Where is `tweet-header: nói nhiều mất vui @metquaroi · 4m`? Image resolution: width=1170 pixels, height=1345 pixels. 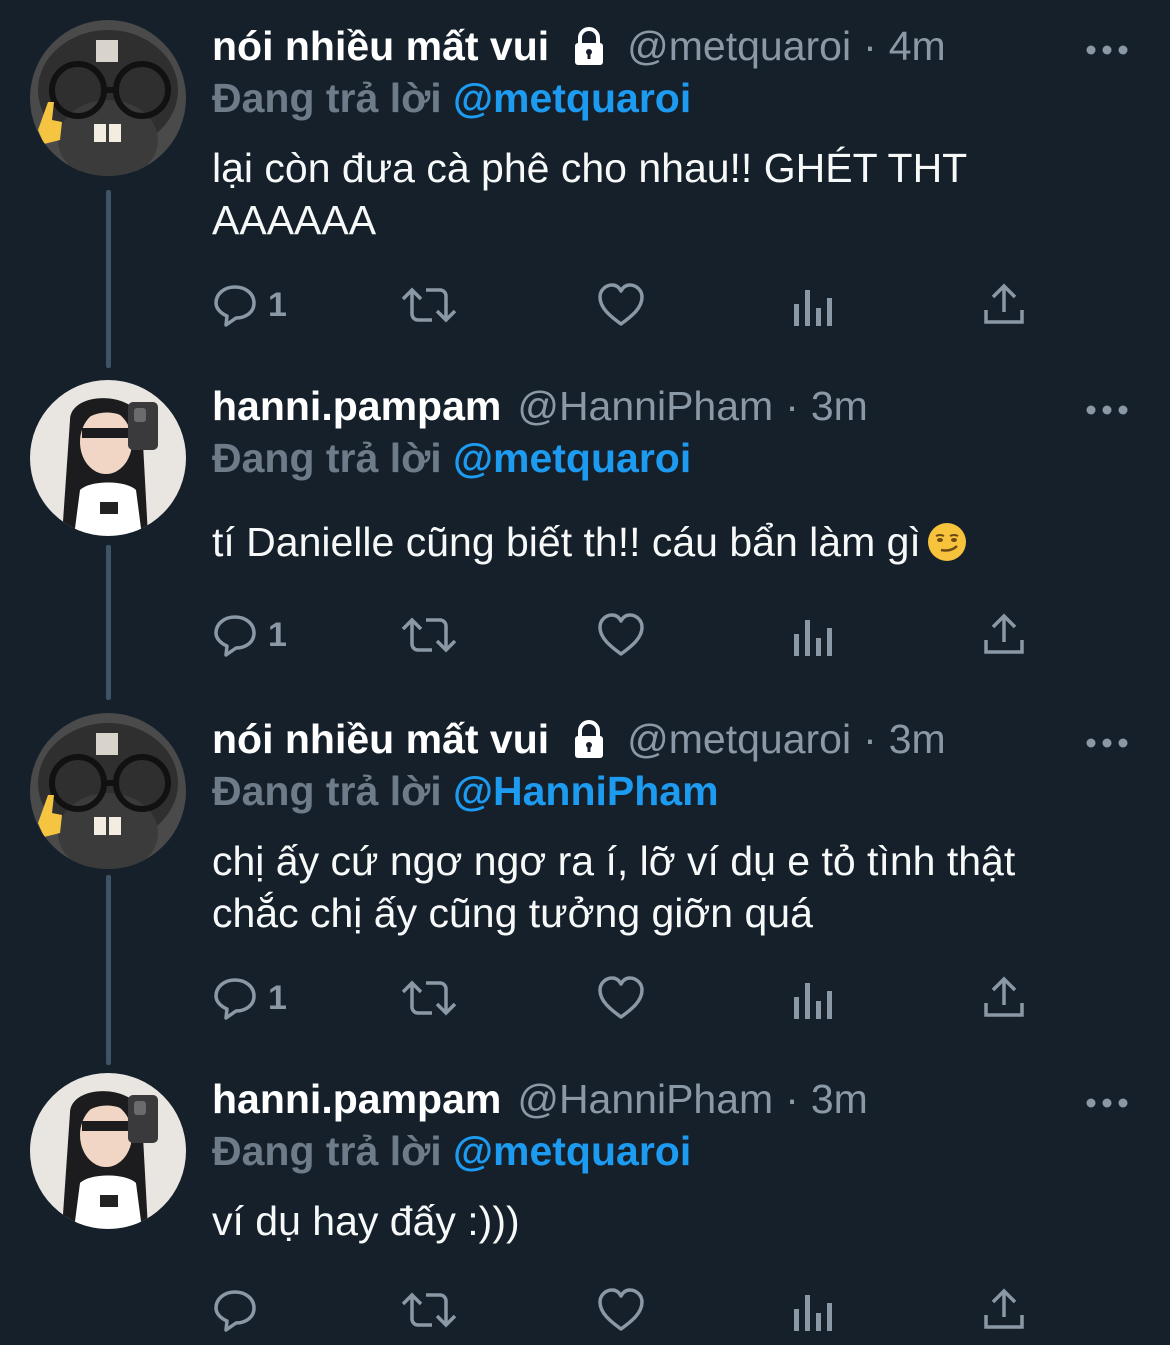
tweet-header: nói nhiều mất vui @metquaroi · 4m is located at coordinates (662, 46).